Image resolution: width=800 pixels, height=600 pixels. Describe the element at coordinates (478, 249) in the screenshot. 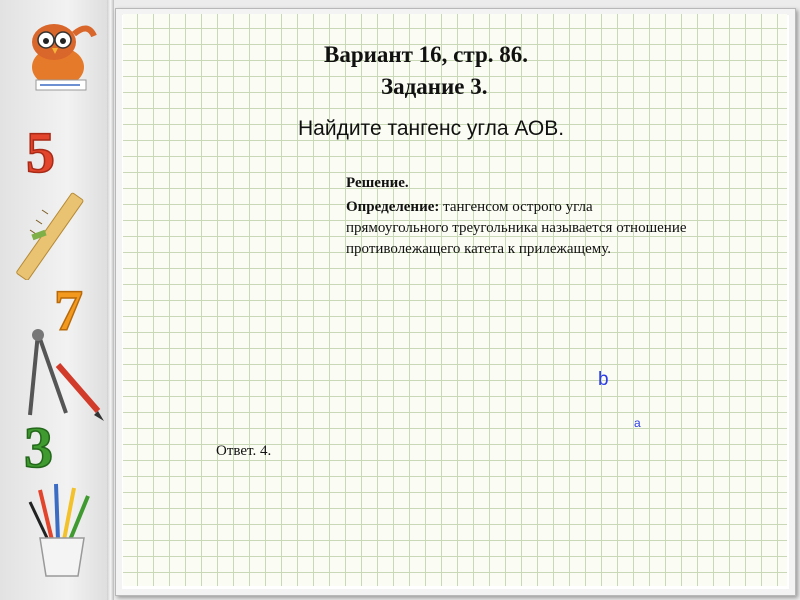

I see `definition-line-3: противолежащего катета к прилежащему.` at that location.